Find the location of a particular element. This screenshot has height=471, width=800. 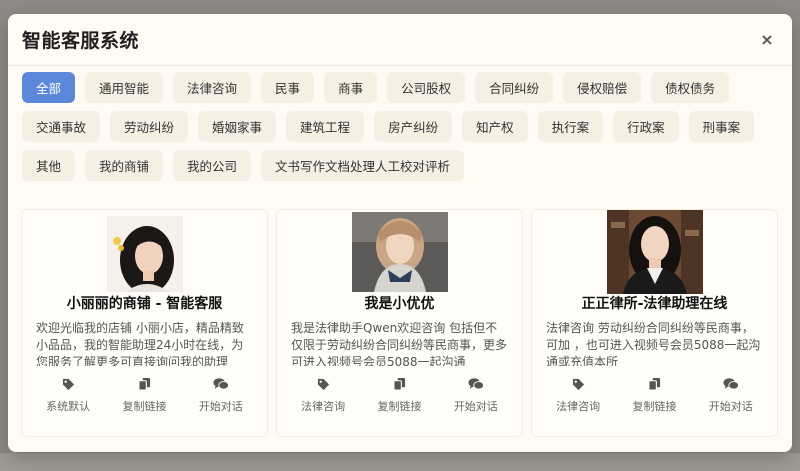

tab-administrative: 行政案 is located at coordinates (646, 126).